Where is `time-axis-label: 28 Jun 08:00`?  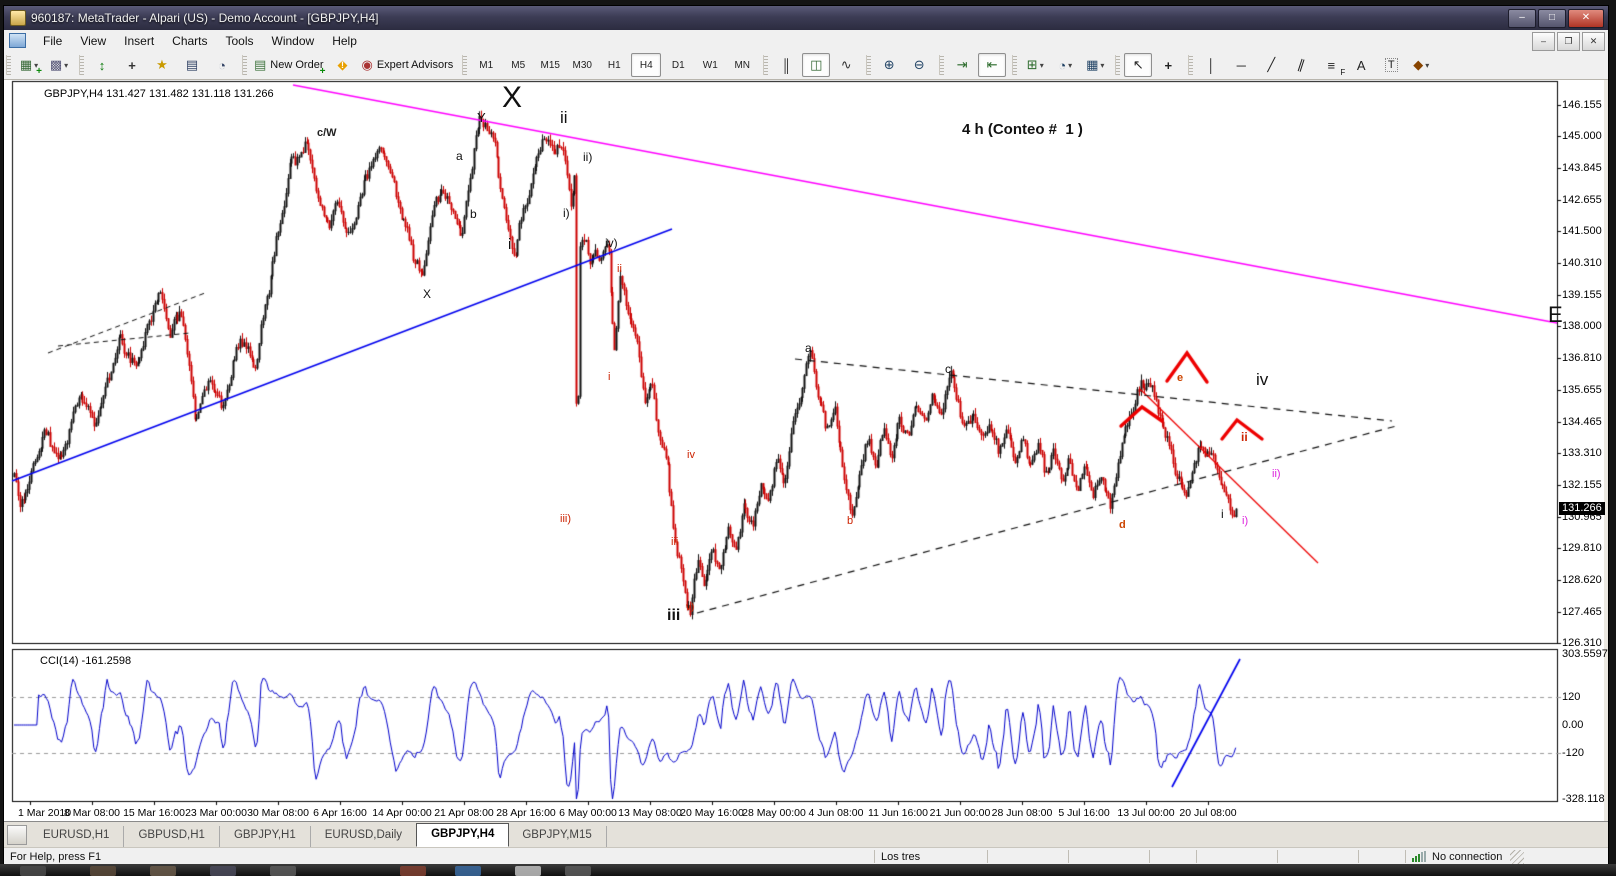 time-axis-label: 28 Jun 08:00 is located at coordinates (1022, 813).